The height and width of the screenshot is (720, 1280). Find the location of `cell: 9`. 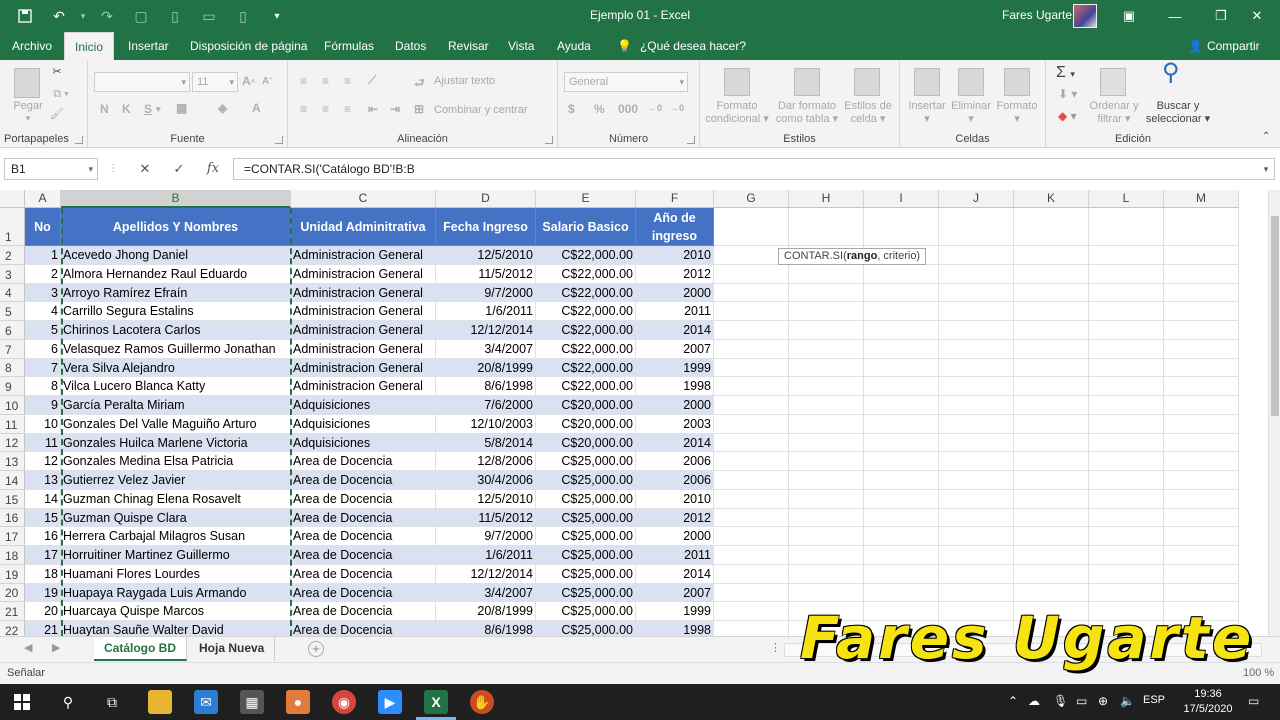

cell: 9 is located at coordinates (43, 405).